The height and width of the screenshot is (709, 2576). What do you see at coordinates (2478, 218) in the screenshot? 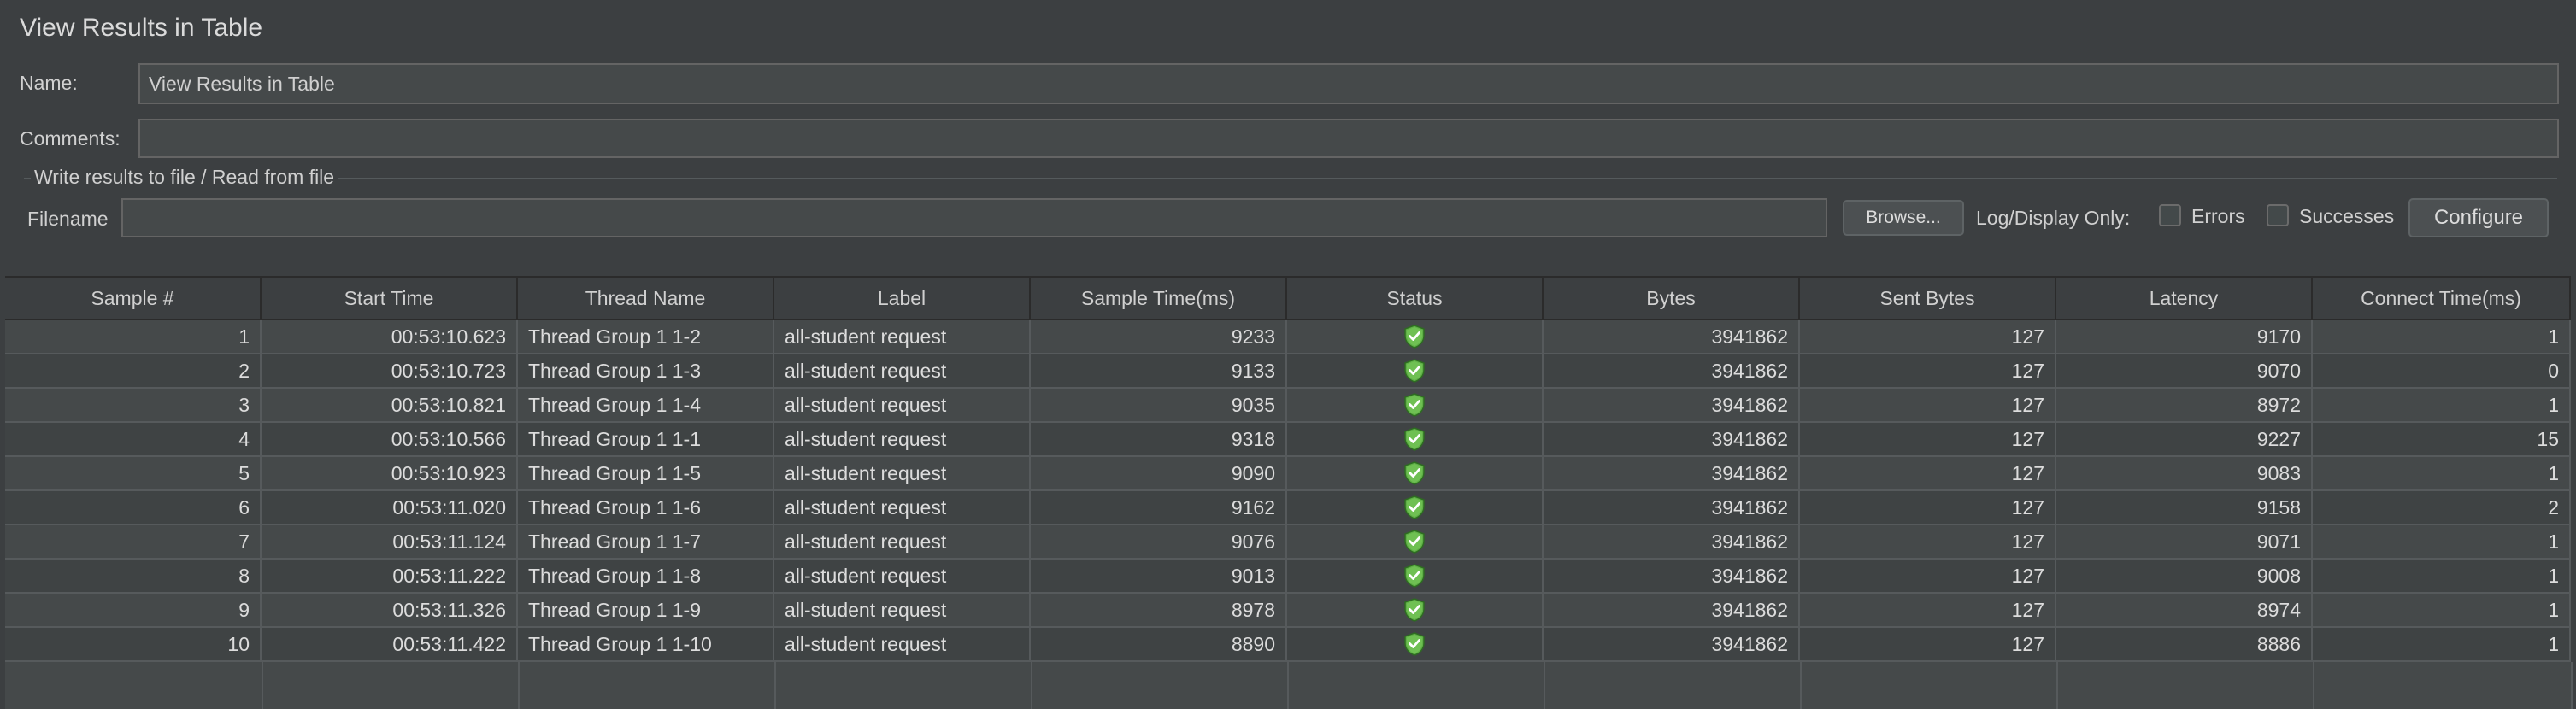
I see `configure-button: Configure` at bounding box center [2478, 218].